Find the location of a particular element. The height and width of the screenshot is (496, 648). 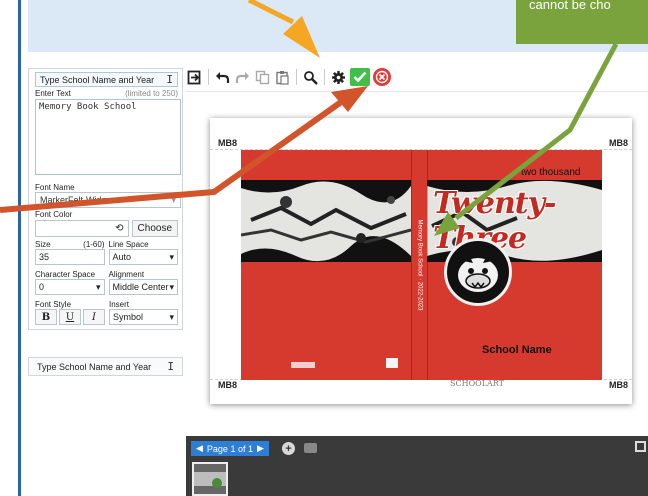

italic-button: I is located at coordinates (94, 317).